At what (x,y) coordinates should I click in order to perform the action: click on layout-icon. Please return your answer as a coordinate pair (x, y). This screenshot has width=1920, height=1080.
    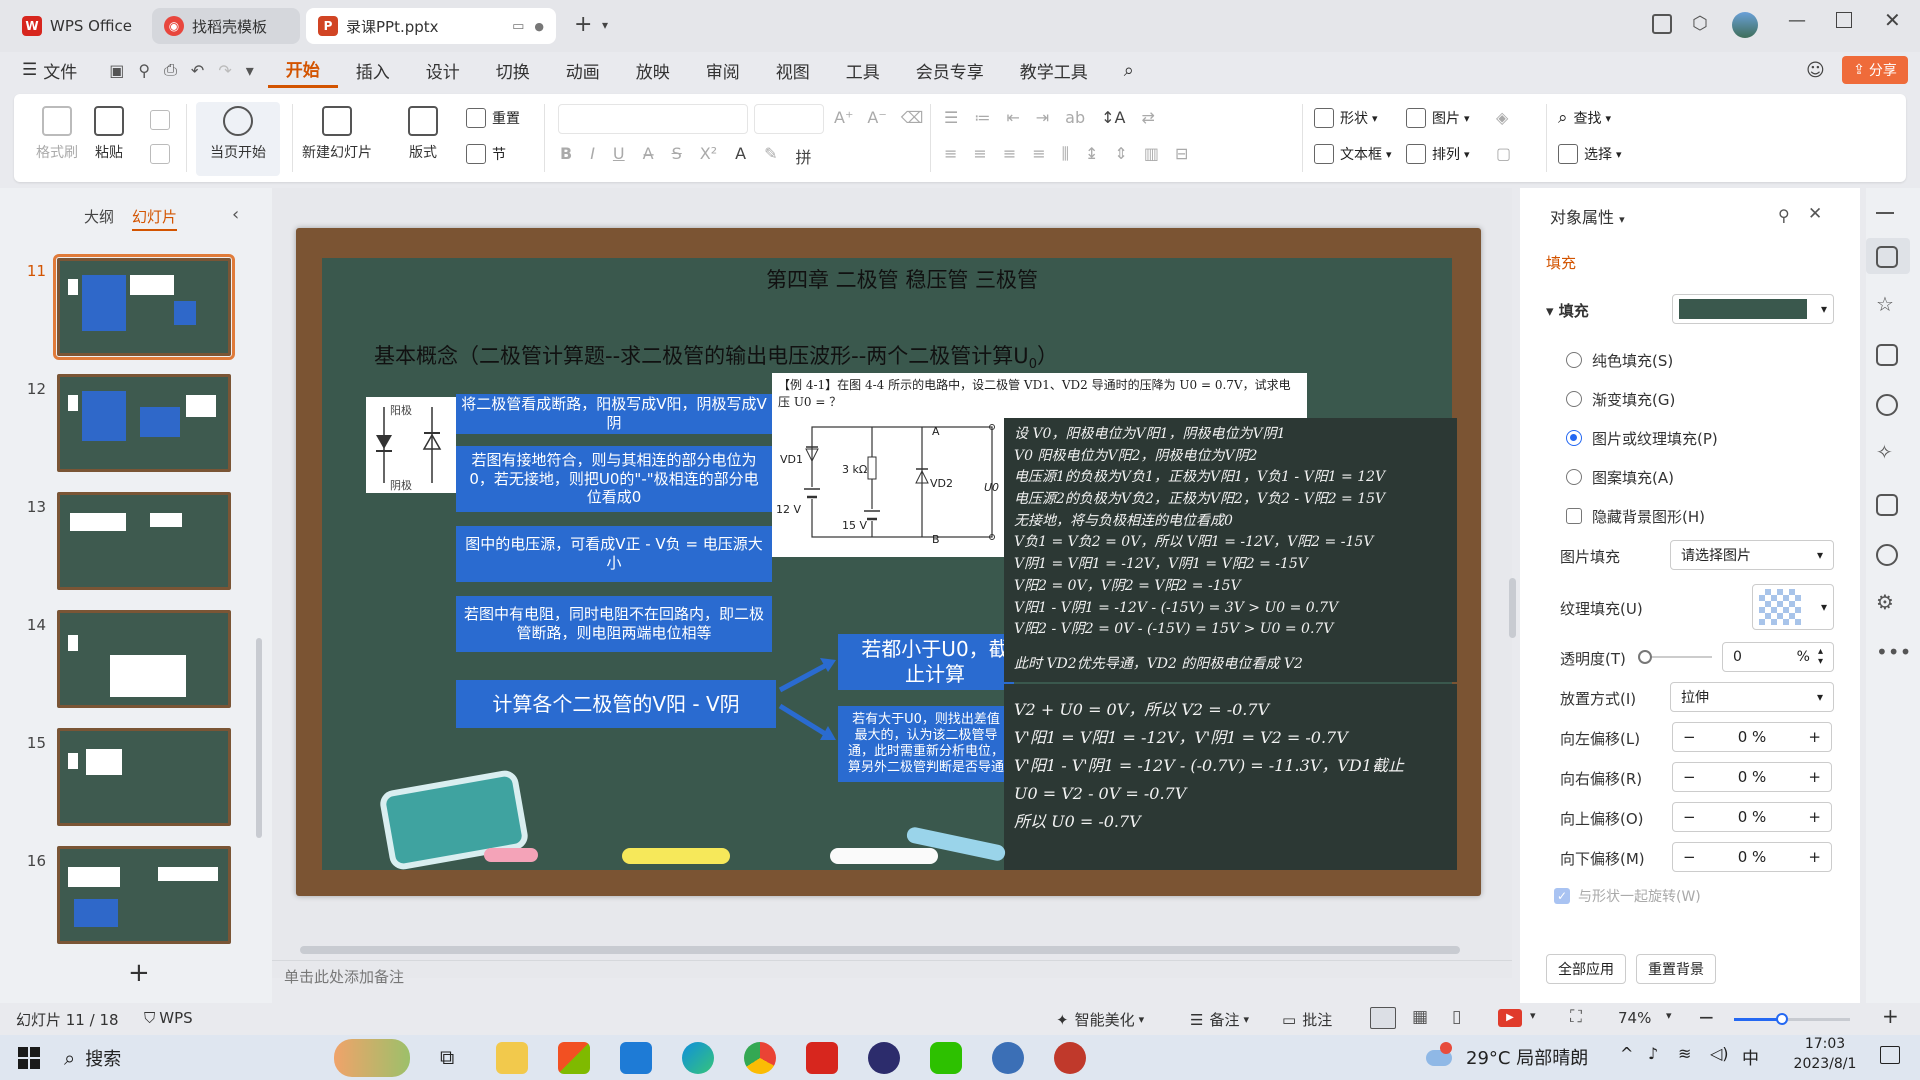
    Looking at the image, I should click on (1662, 24).